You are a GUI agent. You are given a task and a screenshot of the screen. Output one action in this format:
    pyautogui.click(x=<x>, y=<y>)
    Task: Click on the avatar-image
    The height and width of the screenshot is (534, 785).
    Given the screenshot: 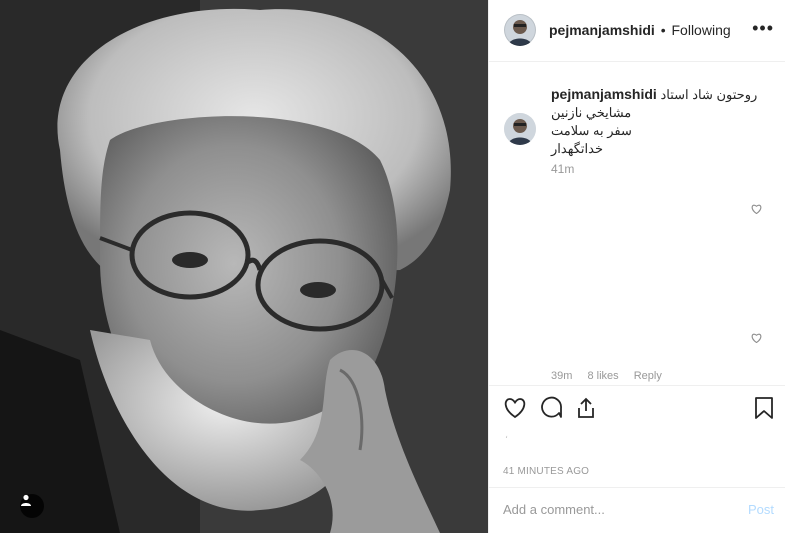 What is the action you would take?
    pyautogui.click(x=520, y=129)
    